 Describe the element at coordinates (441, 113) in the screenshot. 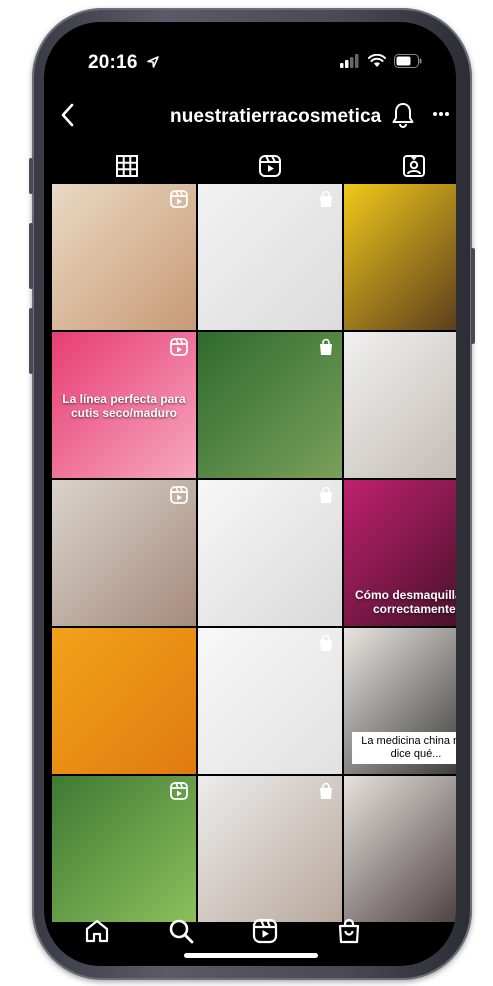

I see `more-options-icon` at that location.